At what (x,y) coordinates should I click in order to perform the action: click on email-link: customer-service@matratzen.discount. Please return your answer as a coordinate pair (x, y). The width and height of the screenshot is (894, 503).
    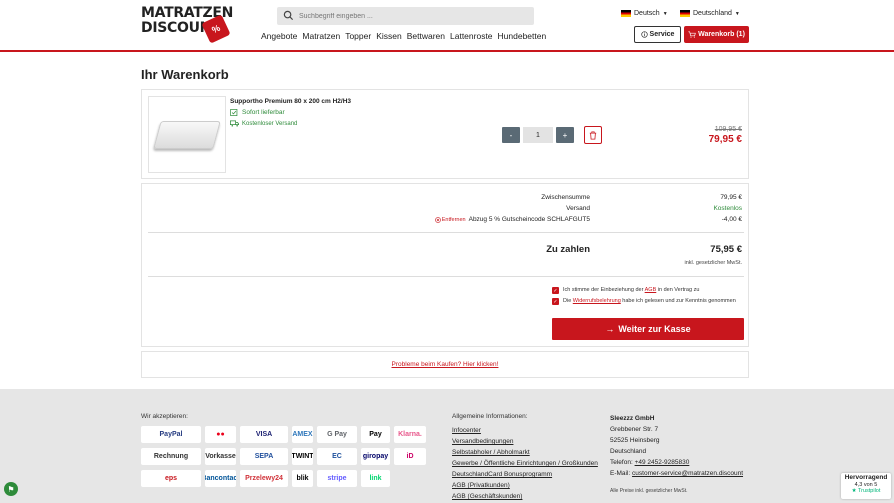
    Looking at the image, I should click on (687, 473).